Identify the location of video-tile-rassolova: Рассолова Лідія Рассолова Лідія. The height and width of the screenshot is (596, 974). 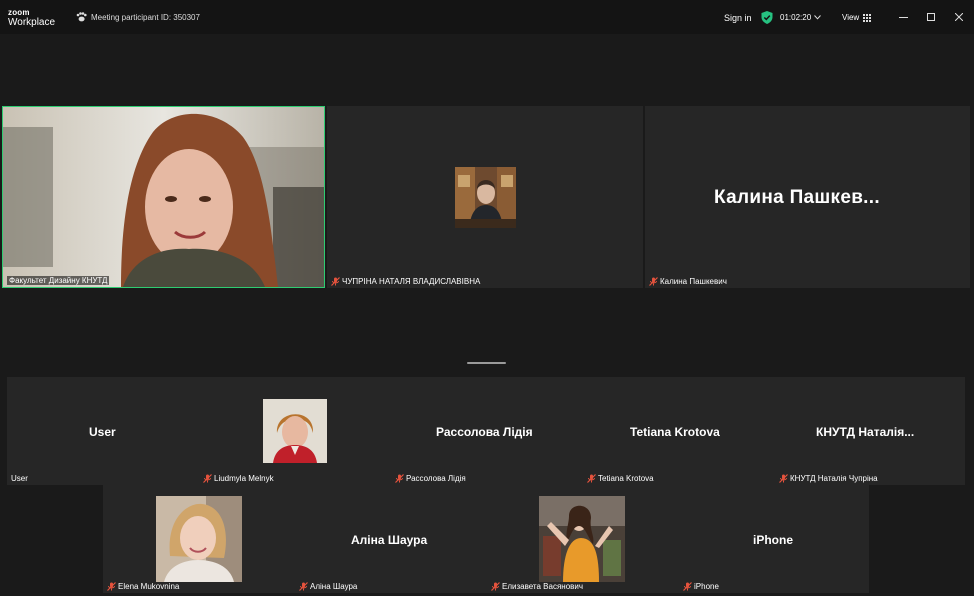
(487, 431).